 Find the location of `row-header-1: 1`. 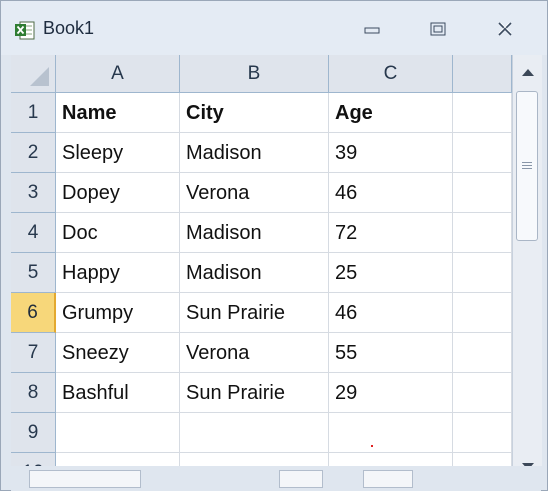

row-header-1: 1 is located at coordinates (33, 113).